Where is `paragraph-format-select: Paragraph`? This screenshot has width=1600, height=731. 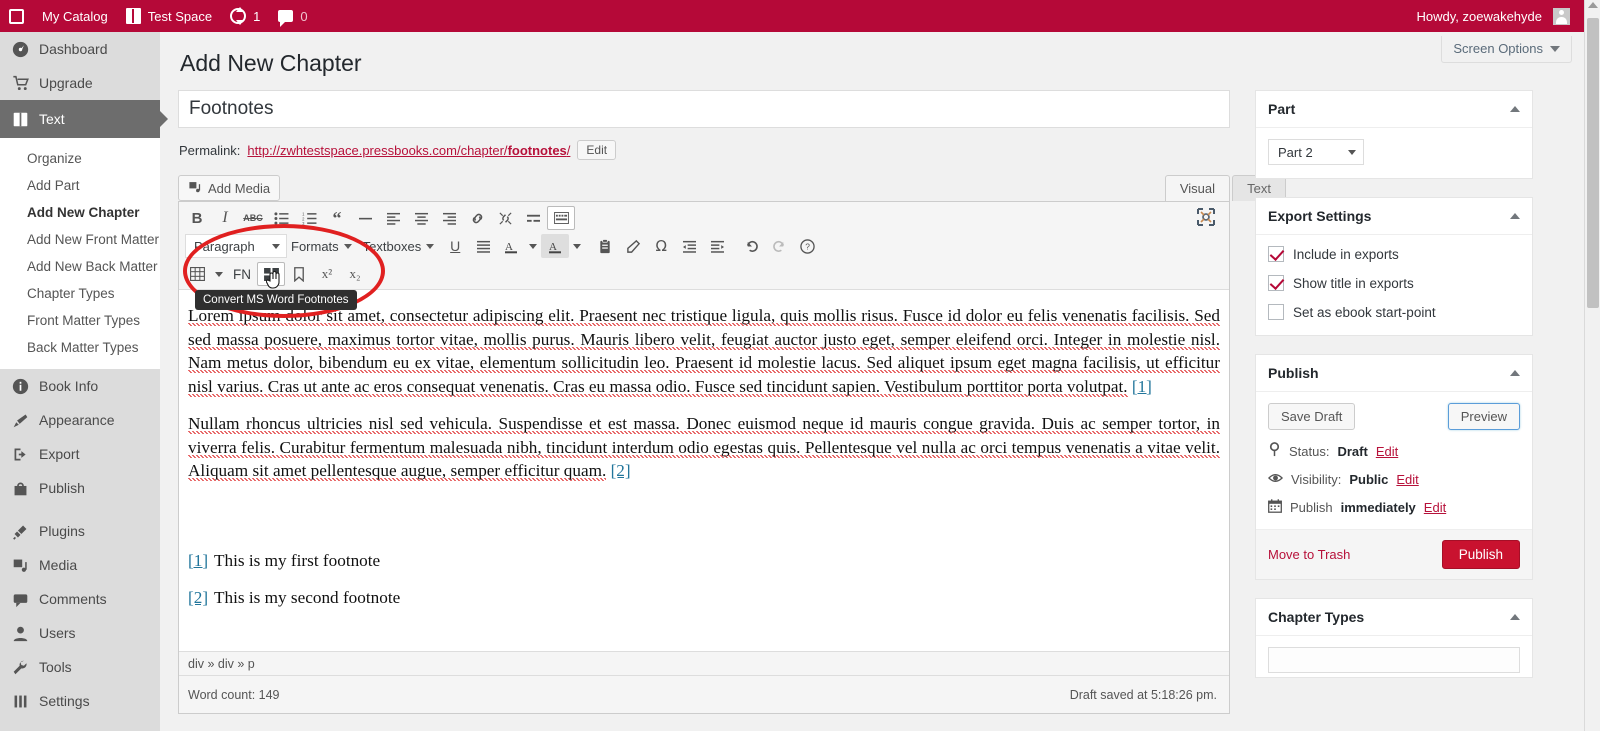 paragraph-format-select: Paragraph is located at coordinates (236, 246).